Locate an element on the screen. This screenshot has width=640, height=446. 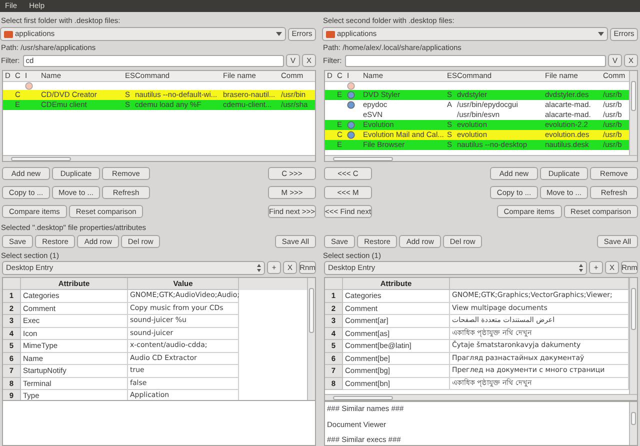
column-header is located at coordinates (539, 284).